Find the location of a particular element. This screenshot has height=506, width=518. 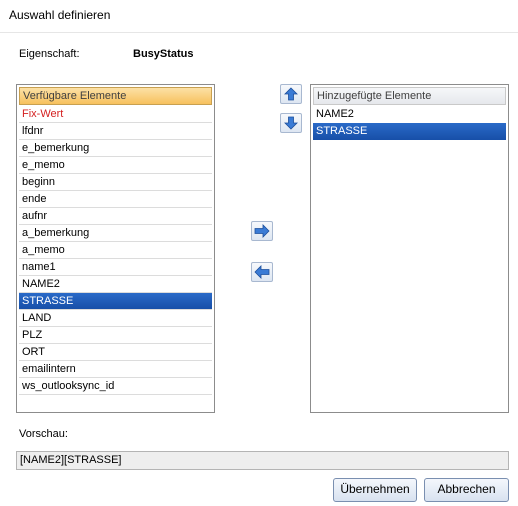

remove-element-button is located at coordinates (262, 272).